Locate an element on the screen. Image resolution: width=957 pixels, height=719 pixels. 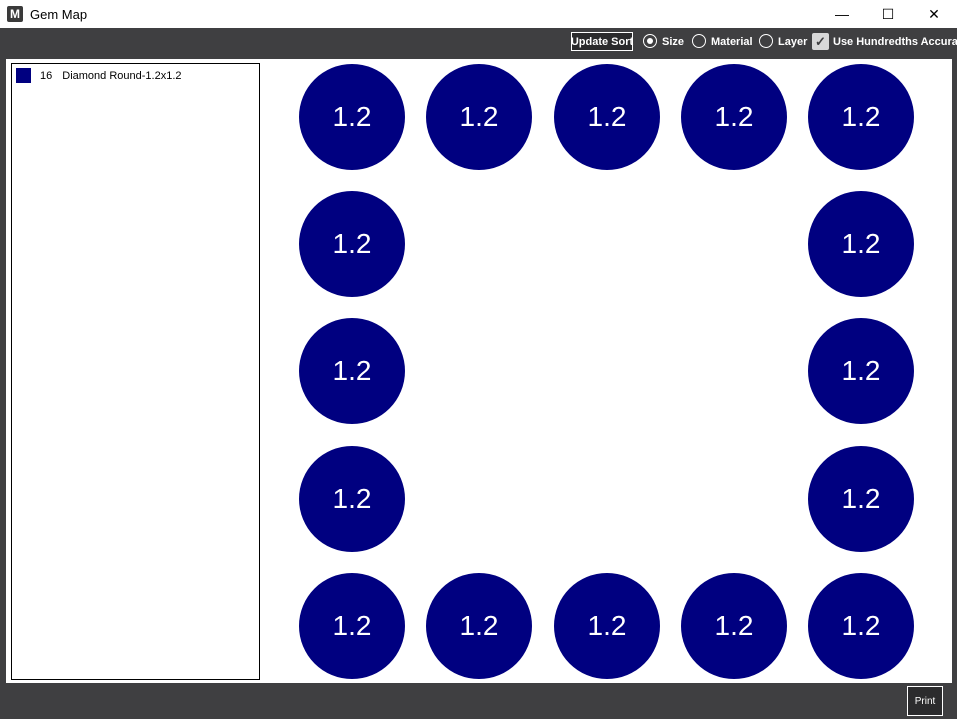
maximize-icon: ☐ is located at coordinates (888, 13).